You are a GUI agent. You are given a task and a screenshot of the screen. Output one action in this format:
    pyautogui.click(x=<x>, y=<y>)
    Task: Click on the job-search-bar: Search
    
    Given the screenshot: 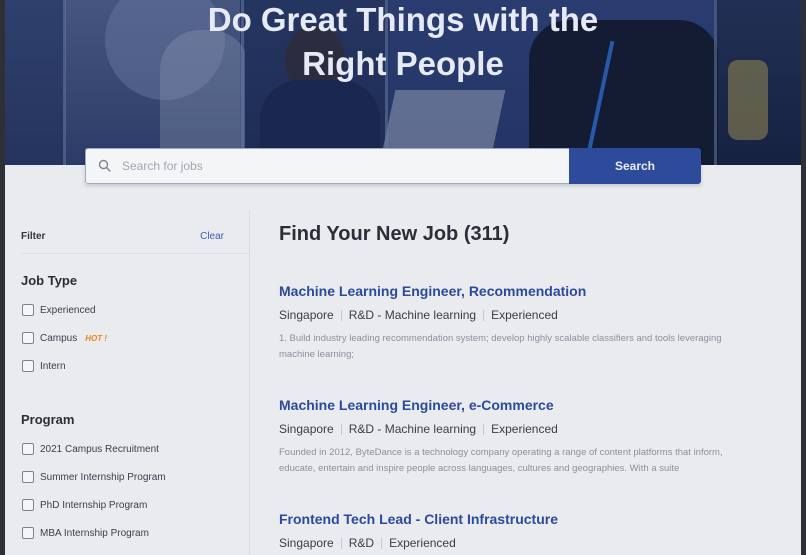 What is the action you would take?
    pyautogui.click(x=393, y=166)
    